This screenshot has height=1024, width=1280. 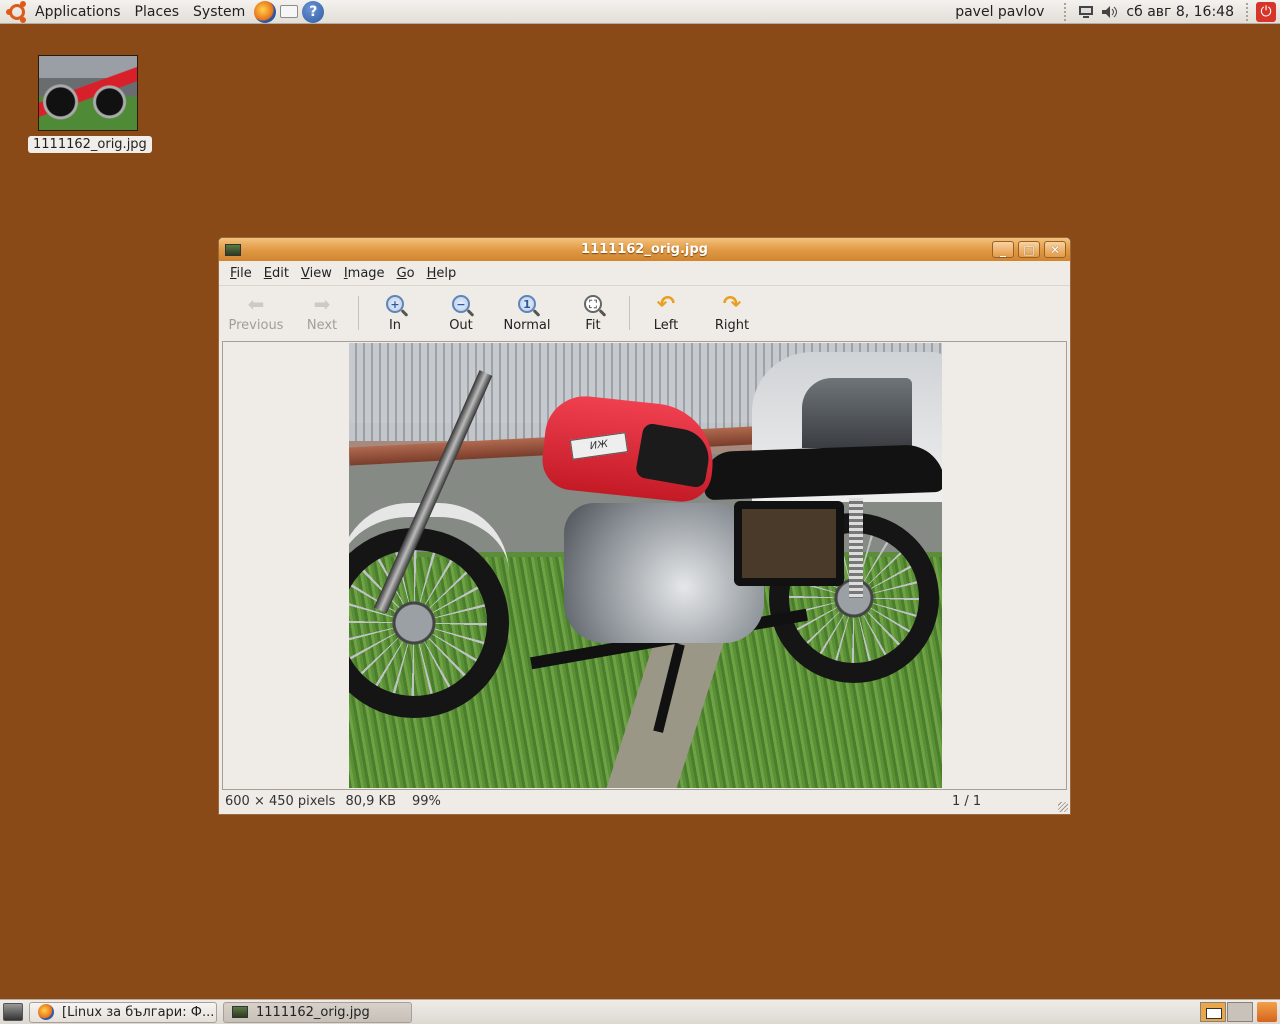 I want to click on menu-go: Go, so click(x=406, y=273).